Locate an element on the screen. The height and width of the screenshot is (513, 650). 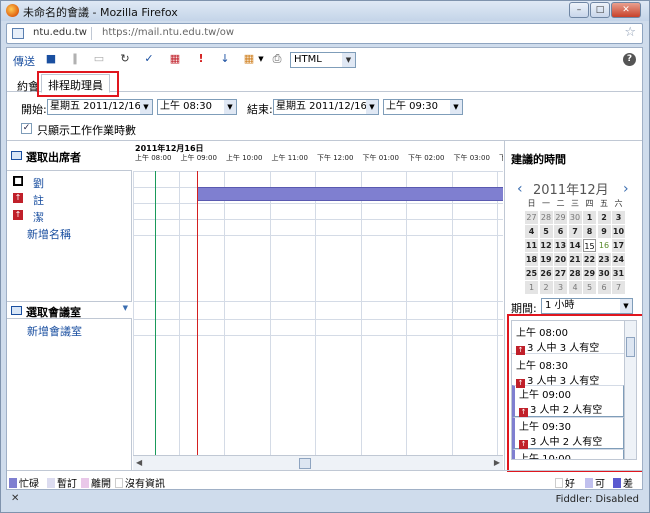
highlight-box-tab is located at coordinates (78, 84).